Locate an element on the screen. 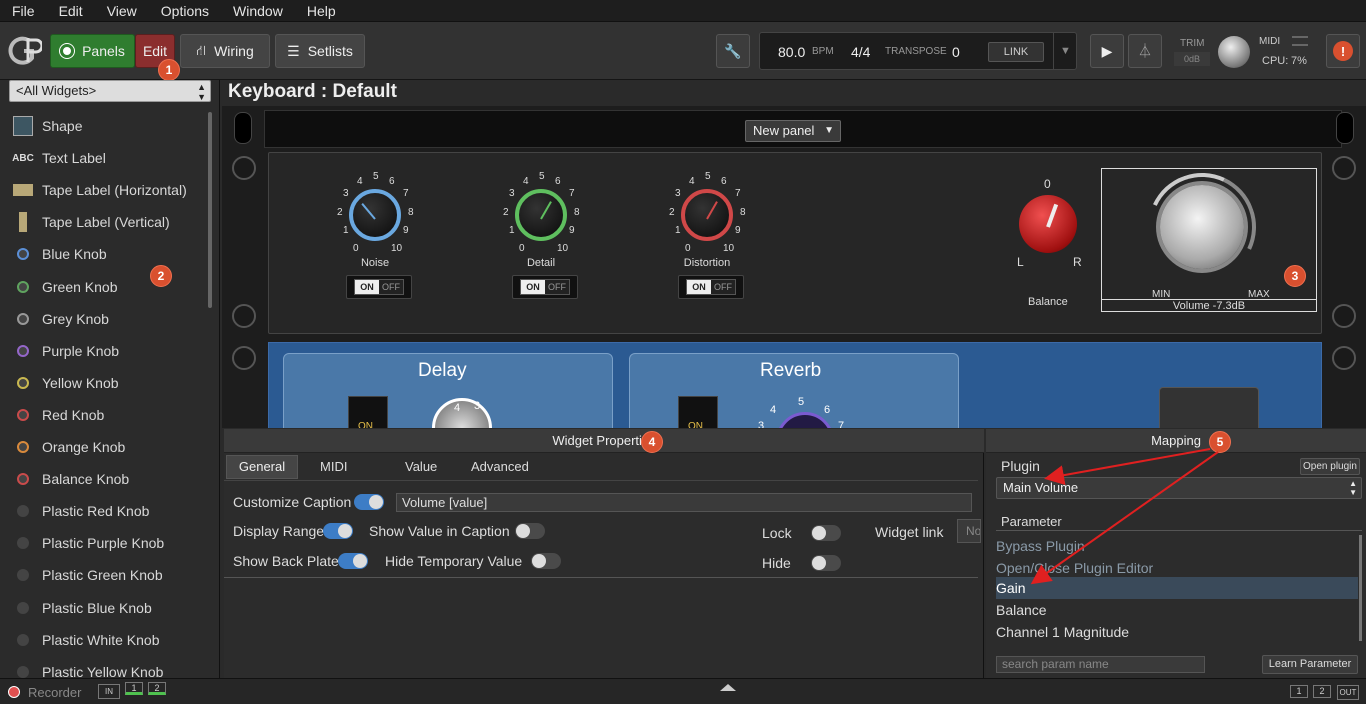 The image size is (1366, 704). parameter-row: Channel 1 Magnitude is located at coordinates (1177, 632).